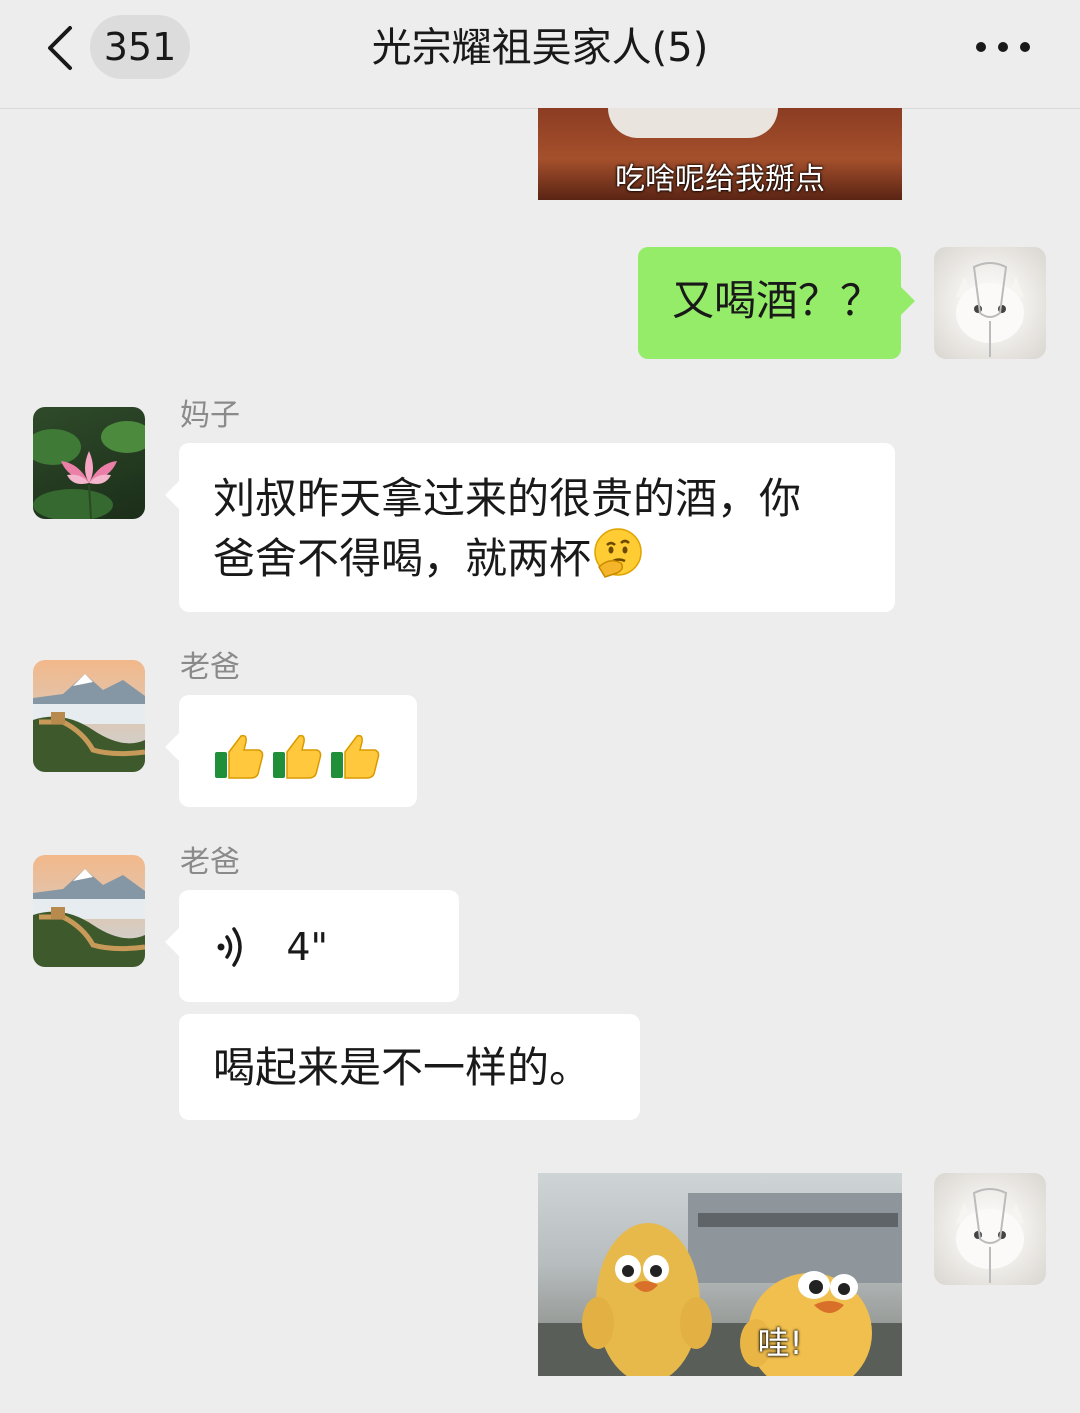 This screenshot has height=1413, width=1080. I want to click on back-chevron-icon, so click(60, 48).